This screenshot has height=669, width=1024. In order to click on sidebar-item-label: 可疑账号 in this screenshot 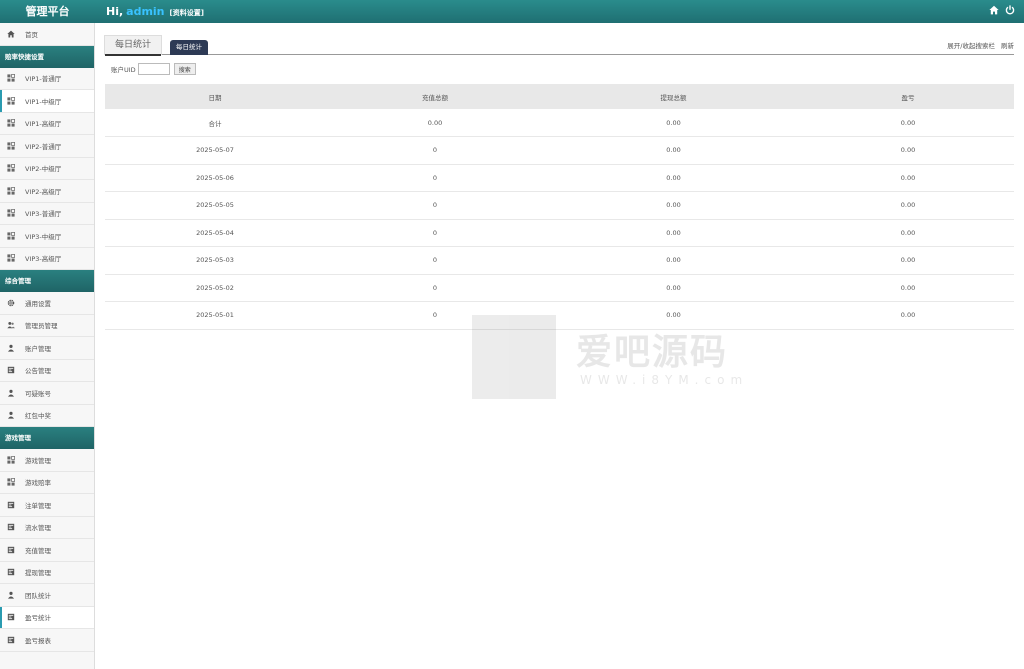, I will do `click(38, 393)`.